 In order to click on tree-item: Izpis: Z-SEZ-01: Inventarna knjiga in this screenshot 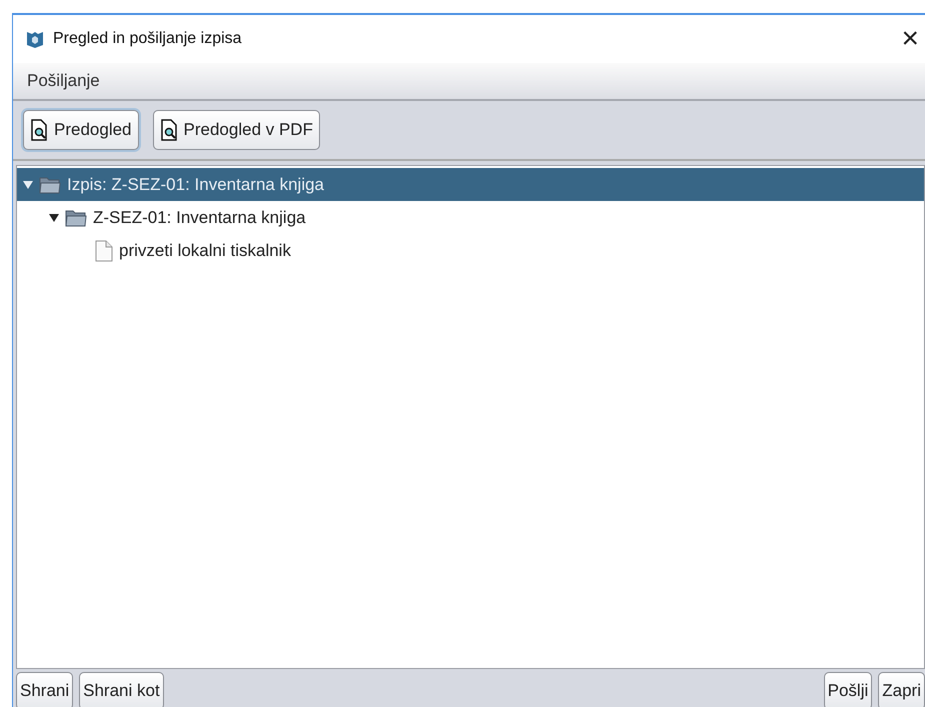, I will do `click(470, 184)`.